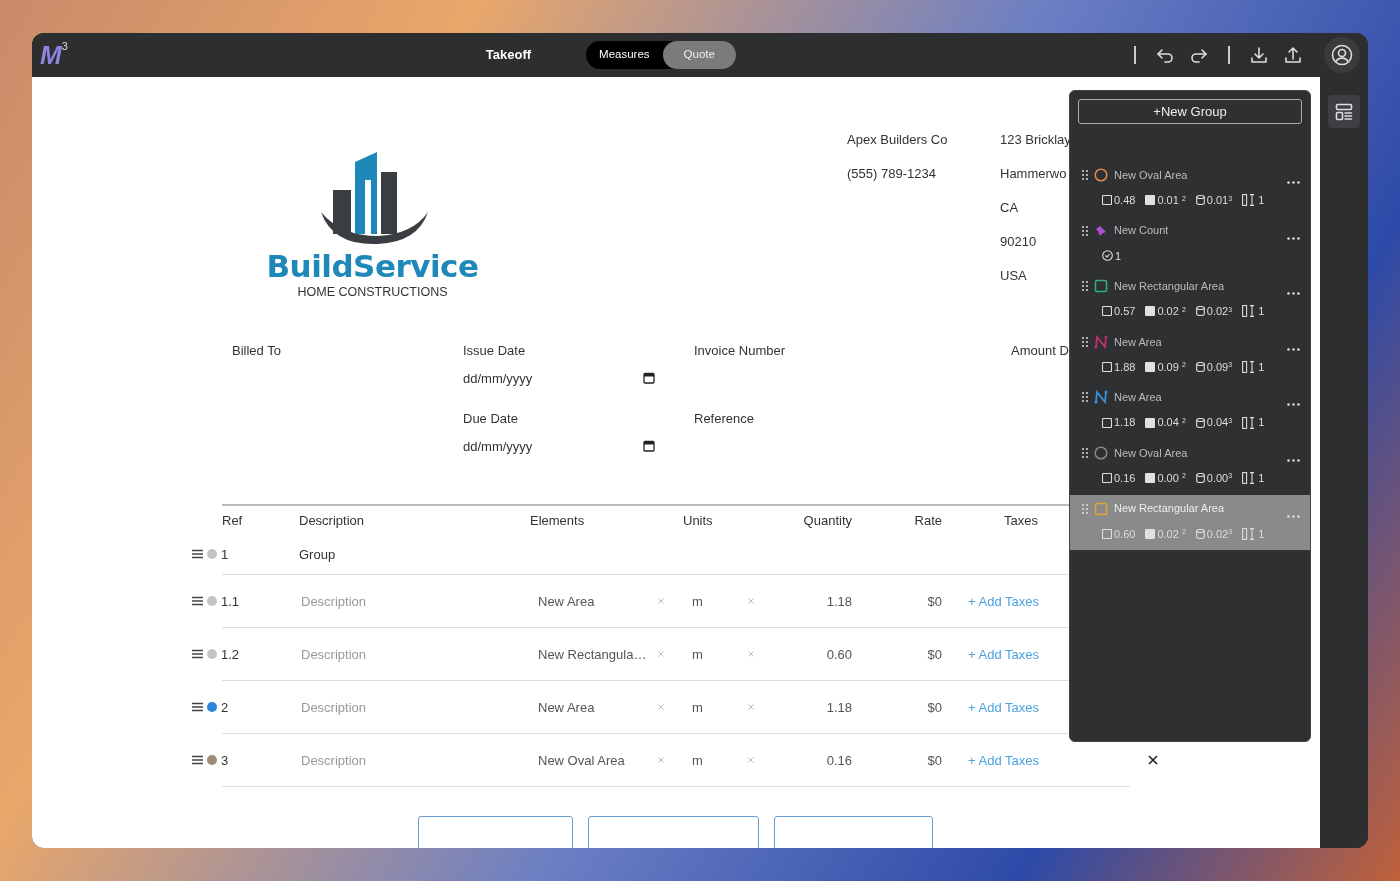  What do you see at coordinates (839, 760) in the screenshot?
I see `quantity-value: 0.16` at bounding box center [839, 760].